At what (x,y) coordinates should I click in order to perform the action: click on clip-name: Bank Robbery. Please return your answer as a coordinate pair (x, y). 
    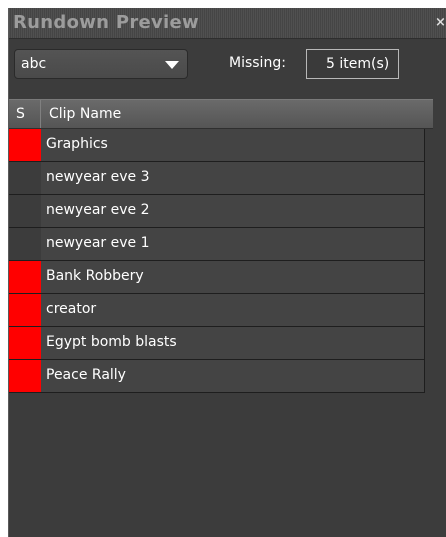
    Looking at the image, I should click on (95, 276).